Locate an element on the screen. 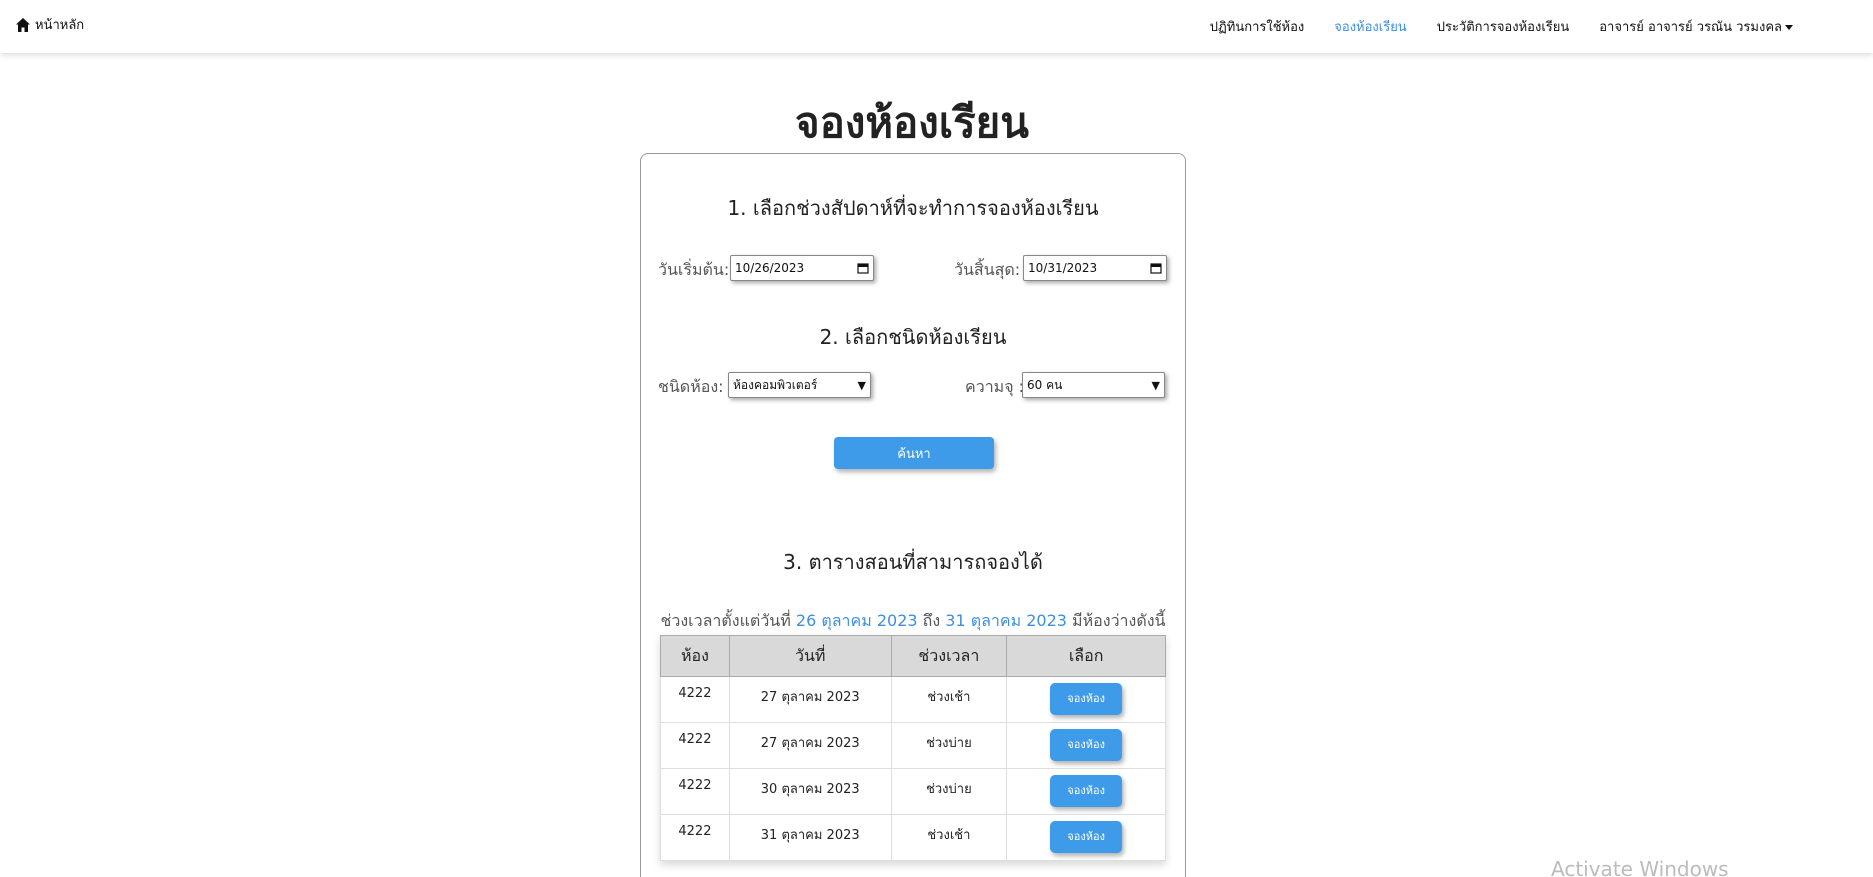 Image resolution: width=1873 pixels, height=877 pixels. user-menu: อาจารย์ อาจารย์ วรณัน วรมงคล is located at coordinates (1696, 26).